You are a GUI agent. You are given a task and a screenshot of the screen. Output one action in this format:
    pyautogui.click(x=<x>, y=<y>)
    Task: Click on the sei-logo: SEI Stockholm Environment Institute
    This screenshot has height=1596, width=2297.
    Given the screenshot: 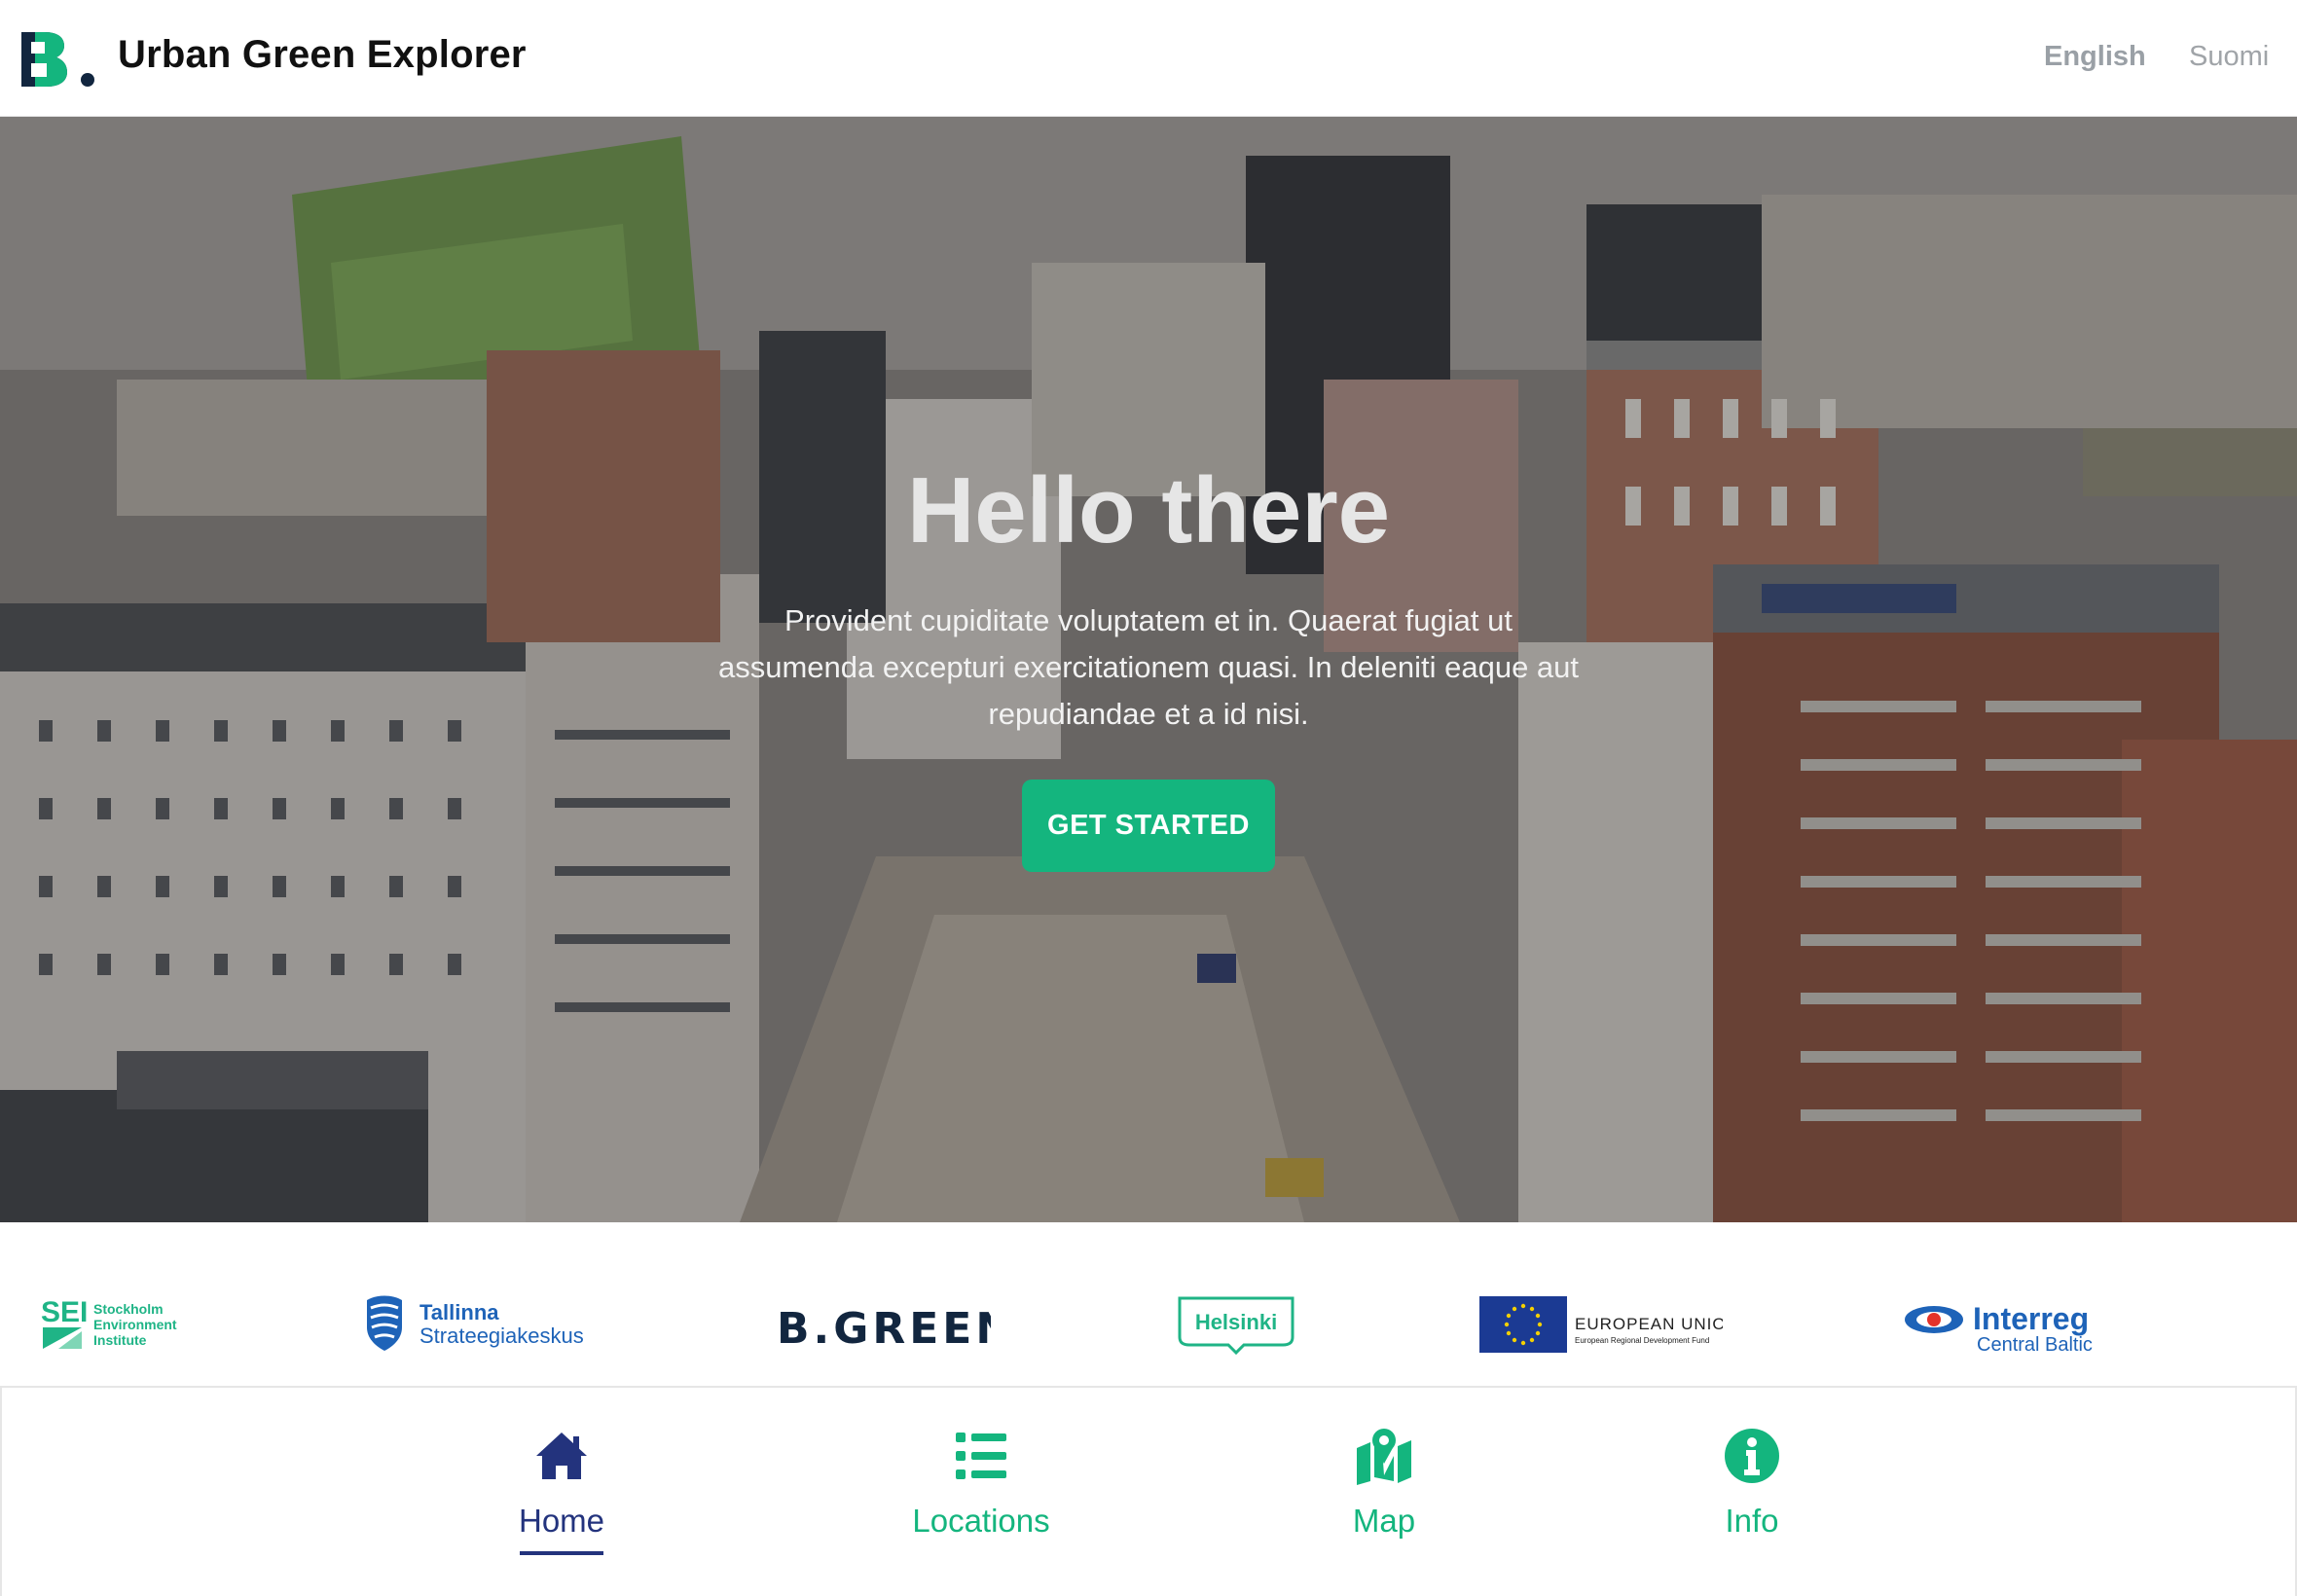 What is the action you would take?
    pyautogui.click(x=109, y=1322)
    